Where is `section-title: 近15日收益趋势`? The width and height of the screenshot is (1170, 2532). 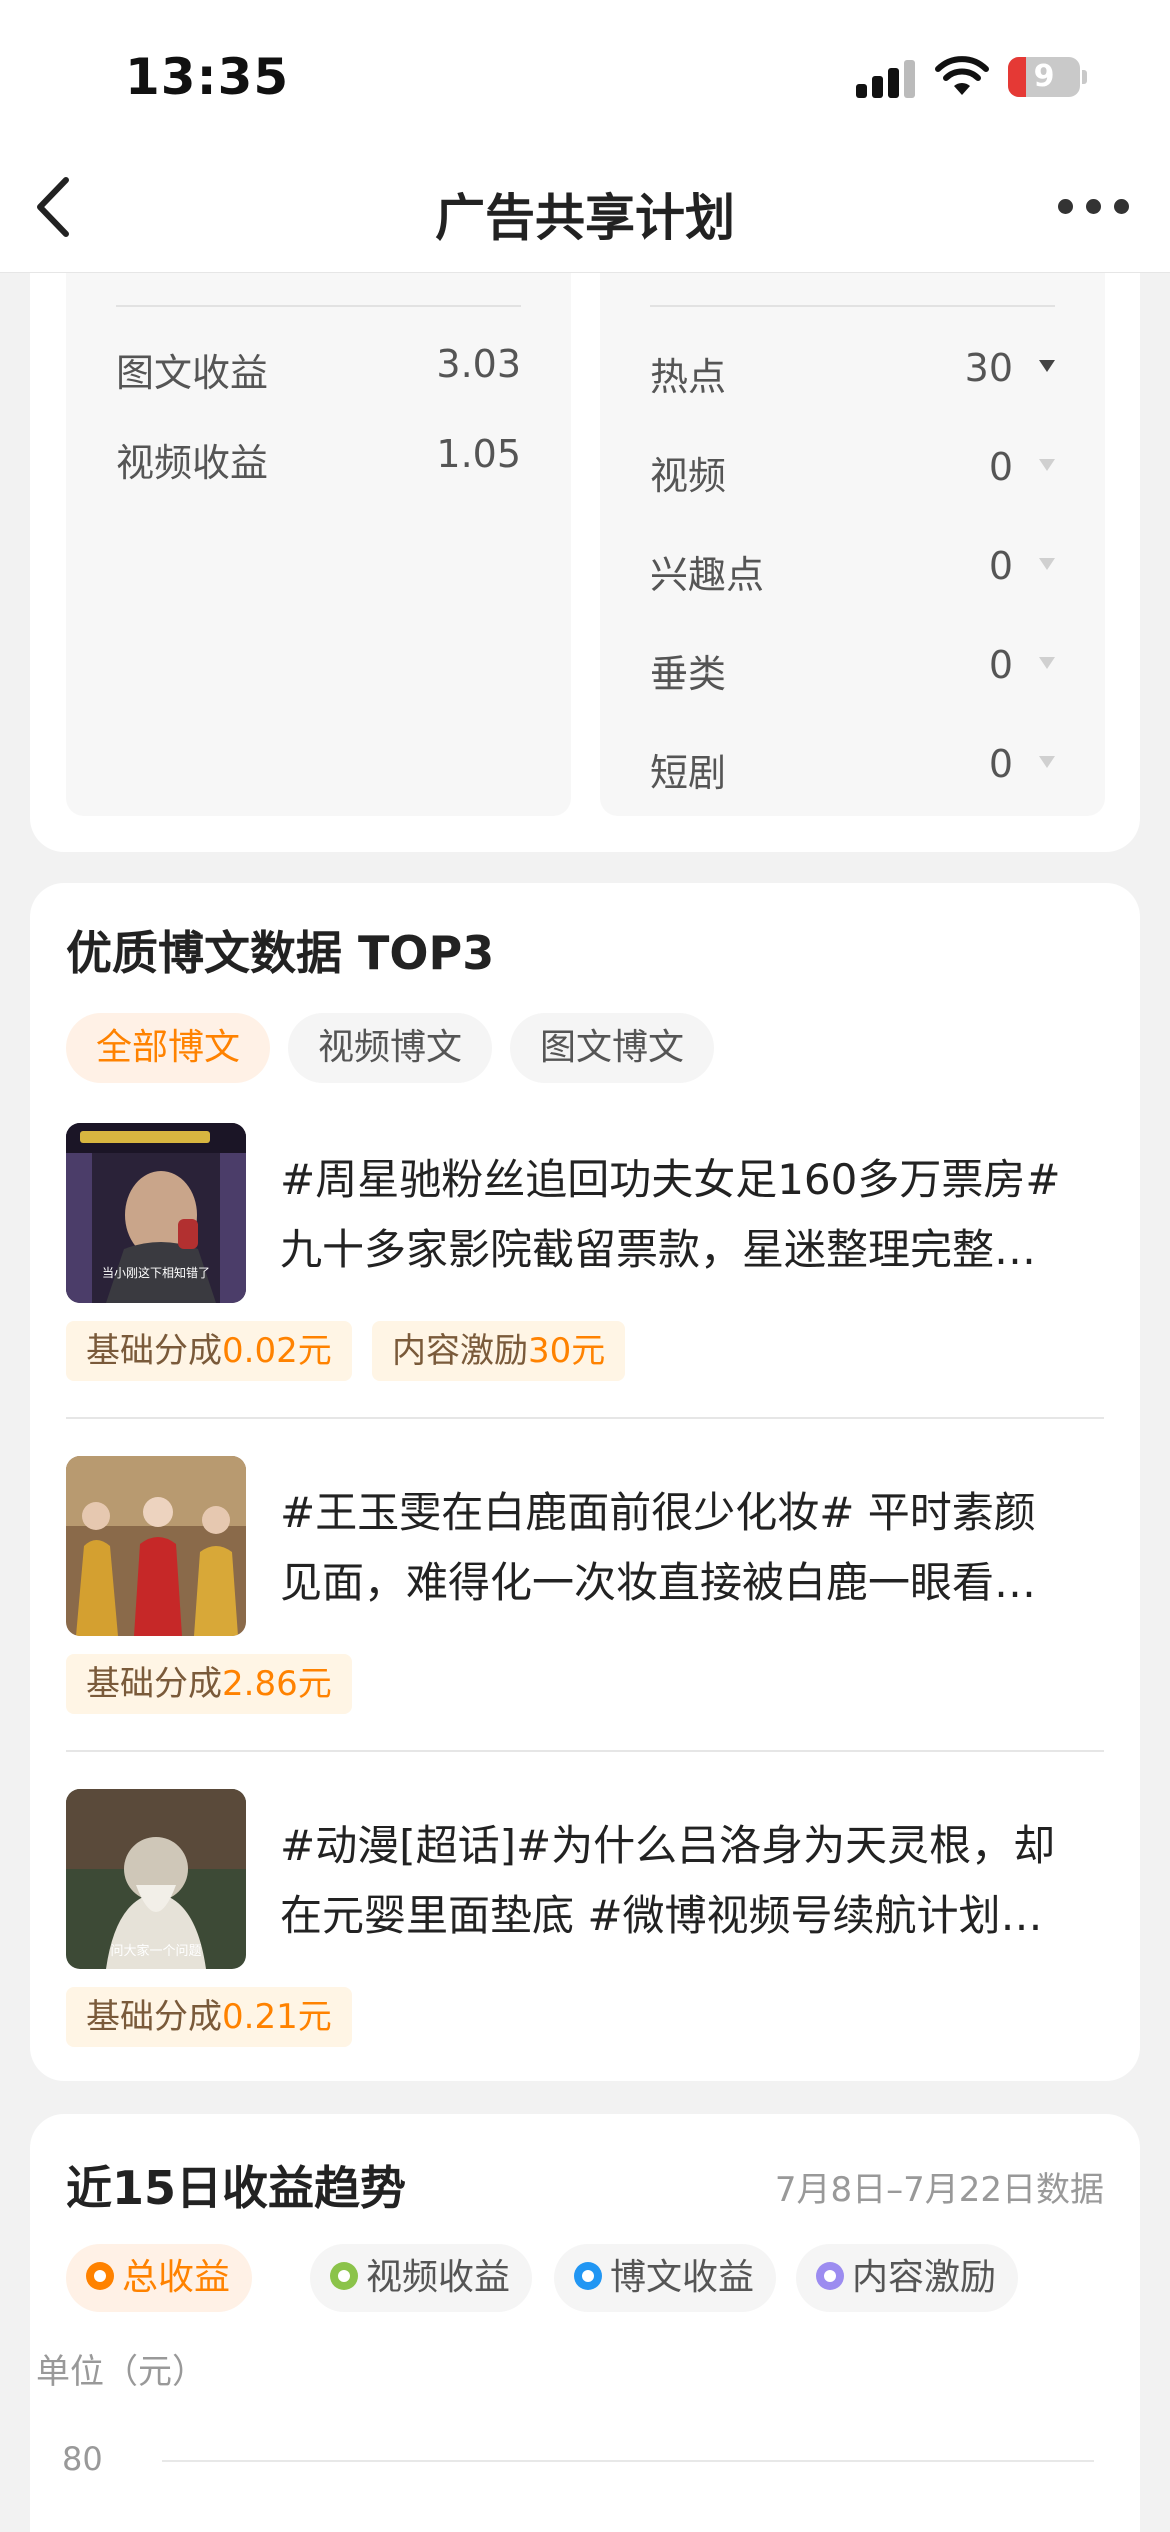
section-title: 近15日收益趋势 is located at coordinates (236, 2188).